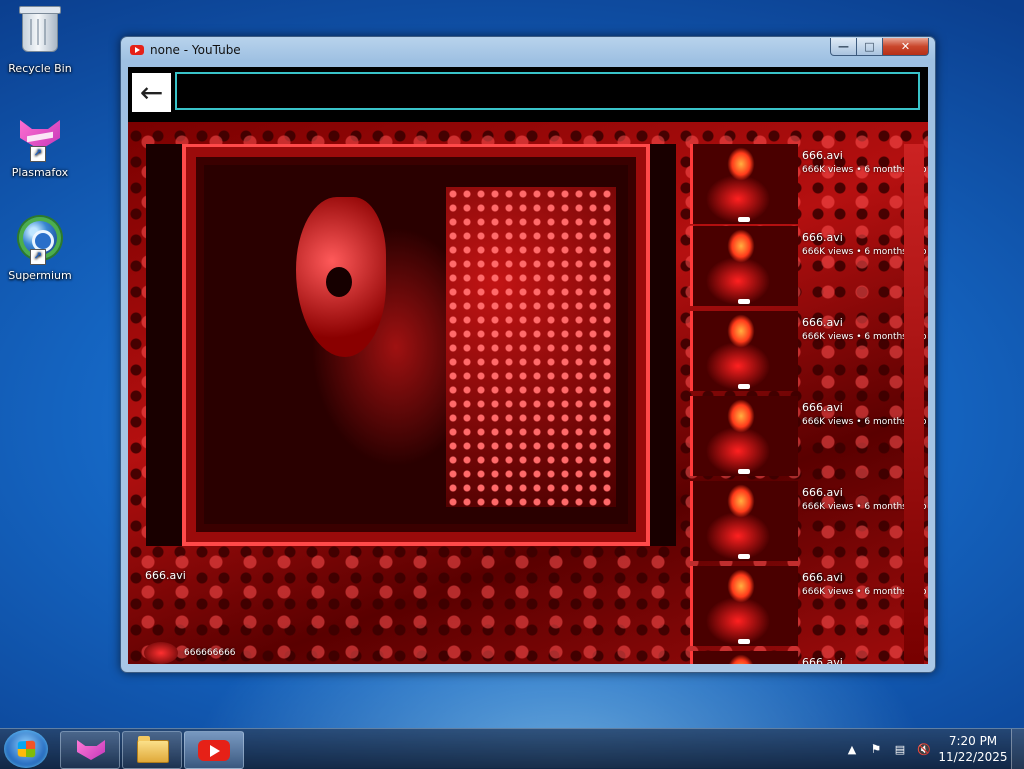  What do you see at coordinates (876, 749) in the screenshot?
I see `action-center-icon: ⚑` at bounding box center [876, 749].